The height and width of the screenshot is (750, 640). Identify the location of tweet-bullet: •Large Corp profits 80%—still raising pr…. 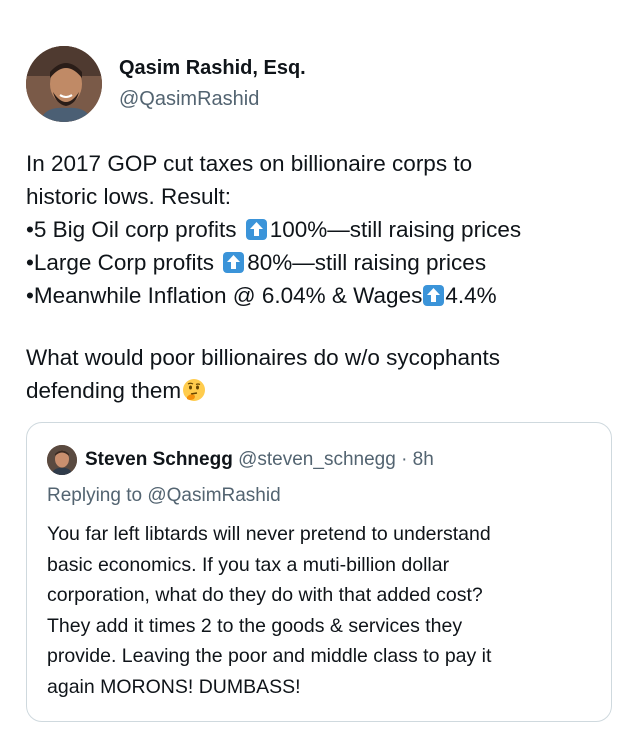
(326, 262).